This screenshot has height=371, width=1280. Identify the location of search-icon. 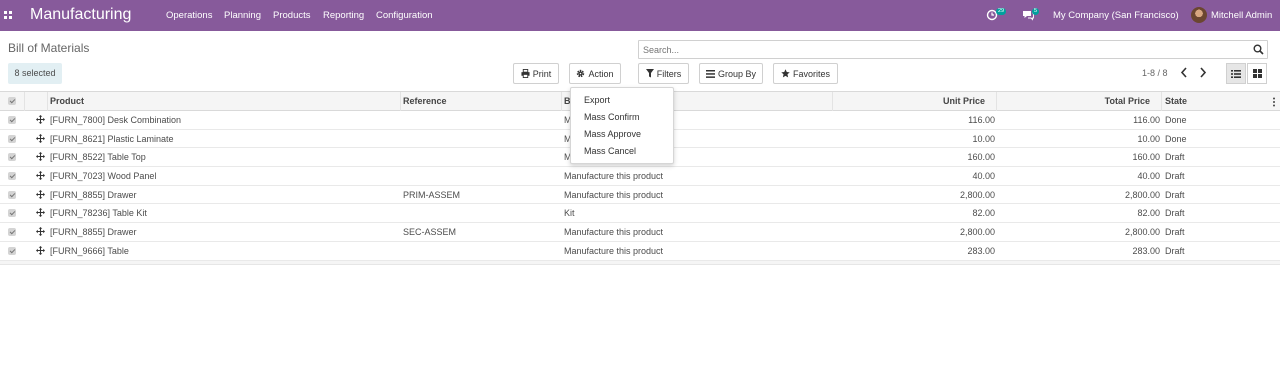
(1258, 49).